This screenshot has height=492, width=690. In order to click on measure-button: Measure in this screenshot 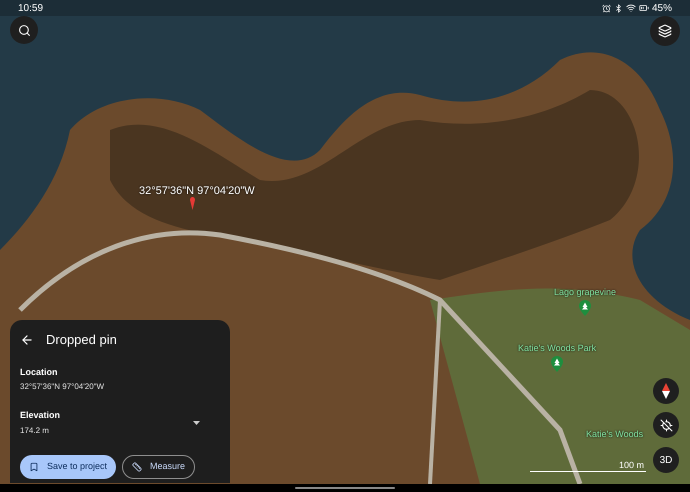, I will do `click(159, 466)`.